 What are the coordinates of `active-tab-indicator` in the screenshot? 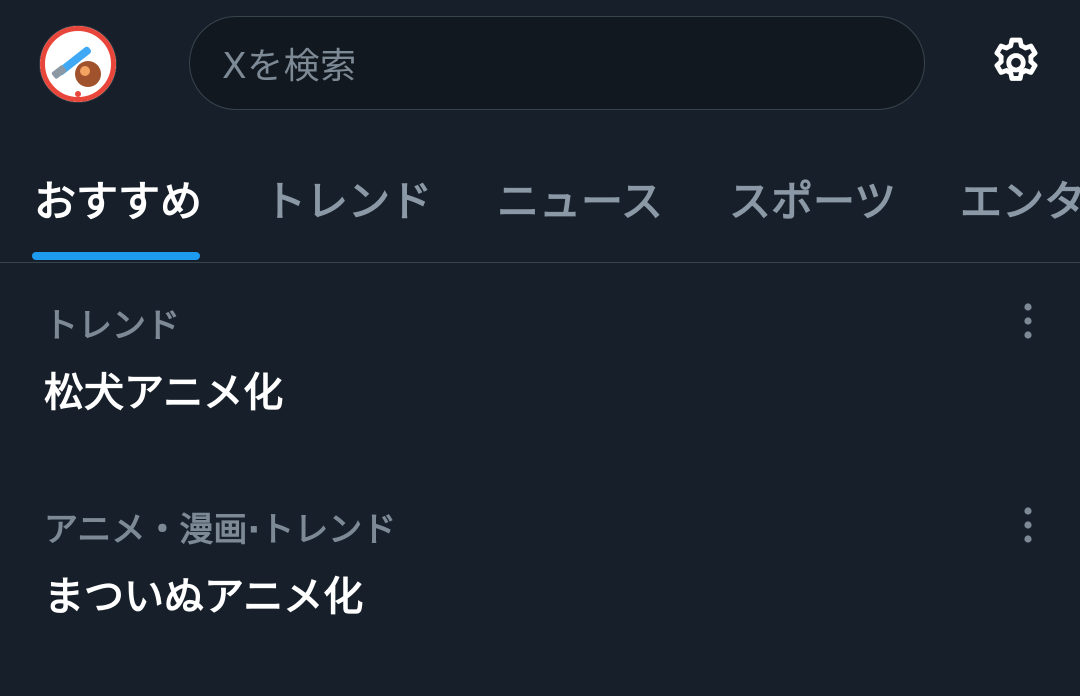 It's located at (116, 256).